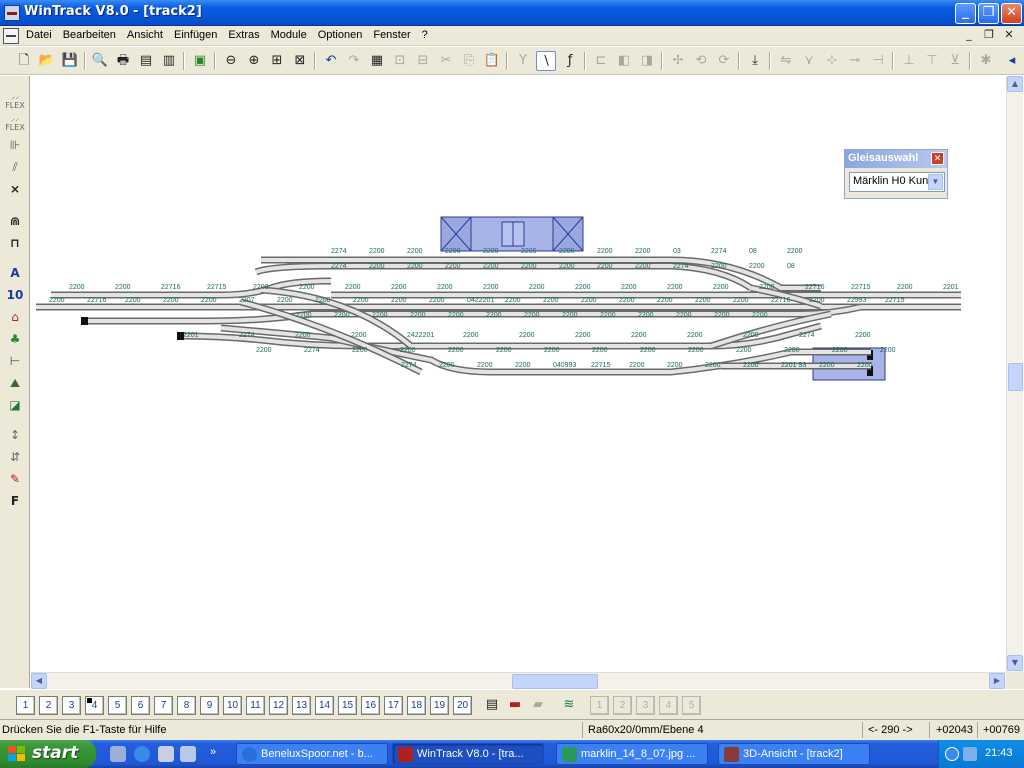  What do you see at coordinates (391, 35) in the screenshot?
I see `menu-fenster: Fenster` at bounding box center [391, 35].